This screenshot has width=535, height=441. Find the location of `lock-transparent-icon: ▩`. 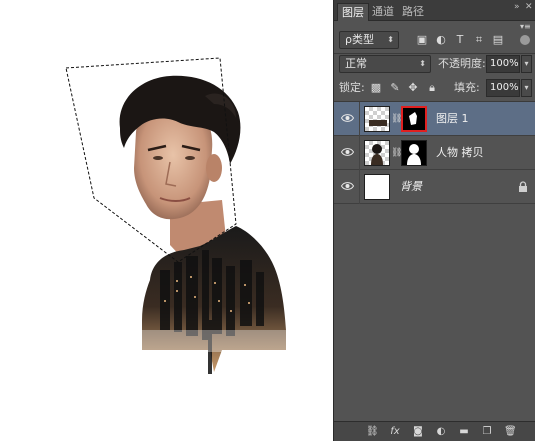

lock-transparent-icon: ▩ is located at coordinates (376, 88).